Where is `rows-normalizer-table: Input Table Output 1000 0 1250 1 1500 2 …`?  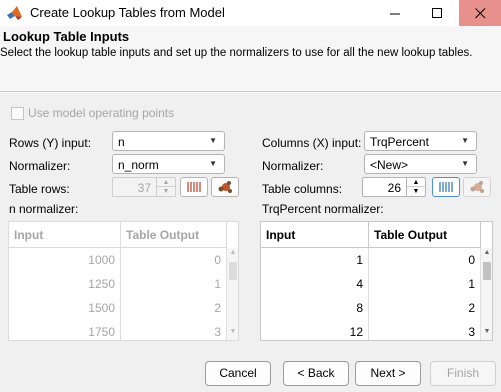
rows-normalizer-table: Input Table Output 1000 0 1250 1 1500 2 … is located at coordinates (123, 281).